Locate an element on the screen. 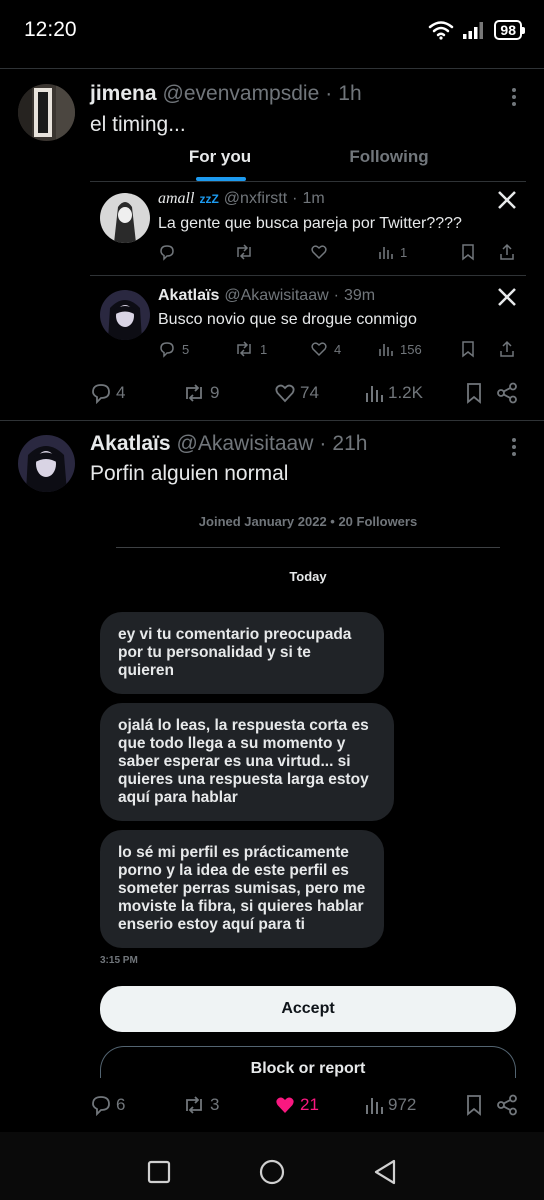 Image resolution: width=544 pixels, height=1200 pixels. quoted-author-handle: @nxfirstt is located at coordinates (255, 199).